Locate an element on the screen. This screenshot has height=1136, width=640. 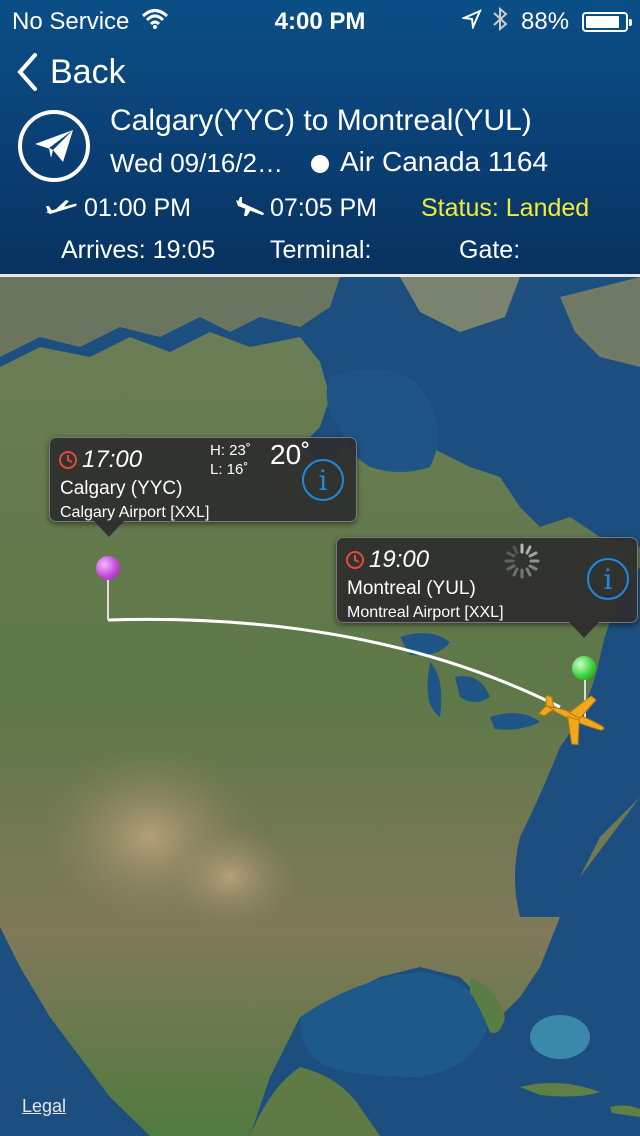
back-label: Back is located at coordinates (88, 71).